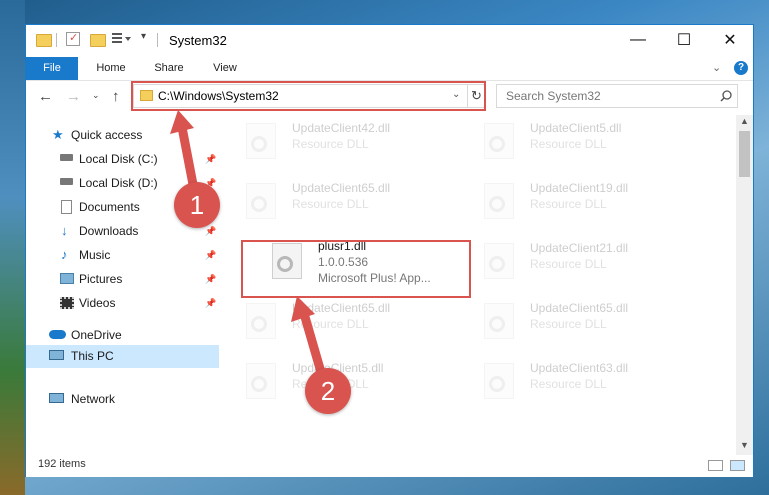 The image size is (769, 495). What do you see at coordinates (197, 205) in the screenshot?
I see `step-1-badge: 1` at bounding box center [197, 205].